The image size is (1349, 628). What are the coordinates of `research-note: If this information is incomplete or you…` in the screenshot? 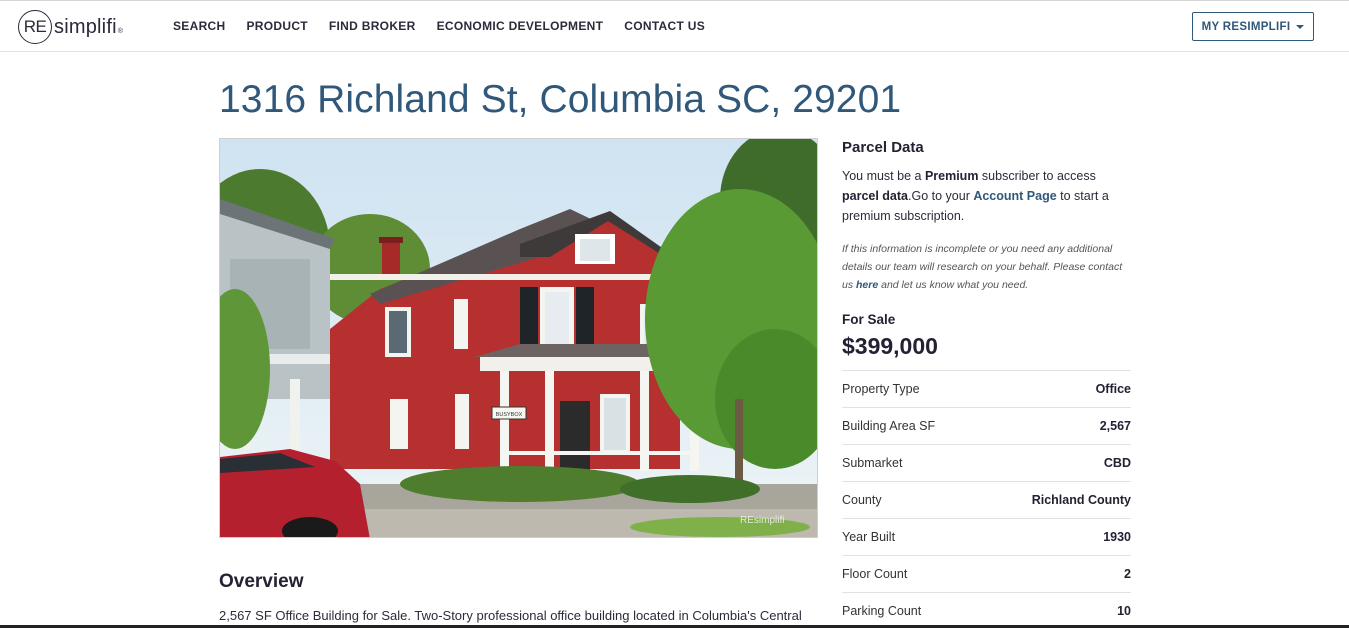 It's located at (986, 267).